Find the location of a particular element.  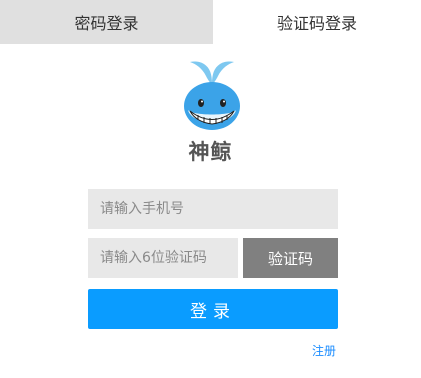

phone-input is located at coordinates (213, 209).